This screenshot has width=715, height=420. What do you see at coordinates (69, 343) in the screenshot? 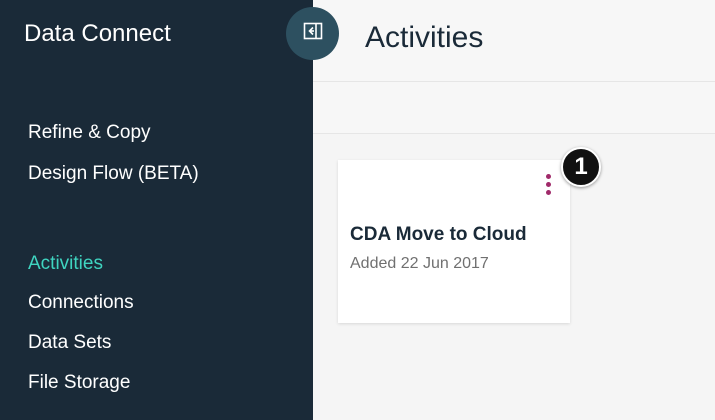
I see `sidebar-item-data-sets: Data Sets` at bounding box center [69, 343].